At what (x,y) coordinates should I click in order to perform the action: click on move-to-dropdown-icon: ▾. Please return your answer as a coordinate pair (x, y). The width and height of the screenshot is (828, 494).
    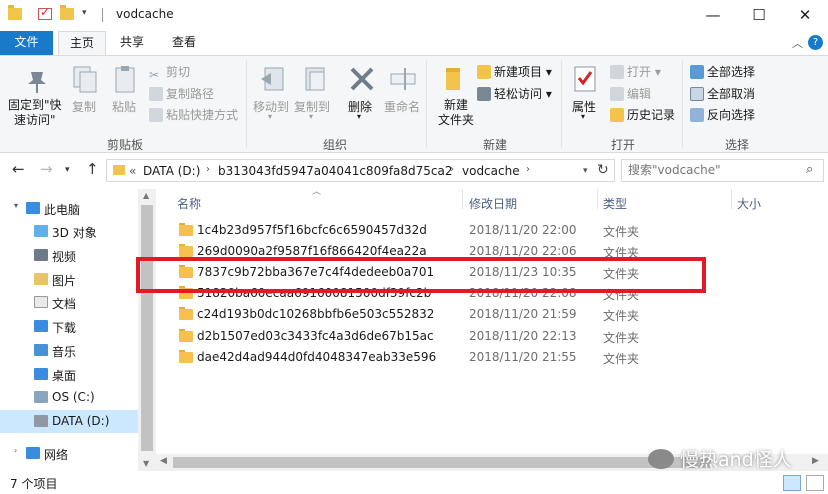
    Looking at the image, I should click on (270, 116).